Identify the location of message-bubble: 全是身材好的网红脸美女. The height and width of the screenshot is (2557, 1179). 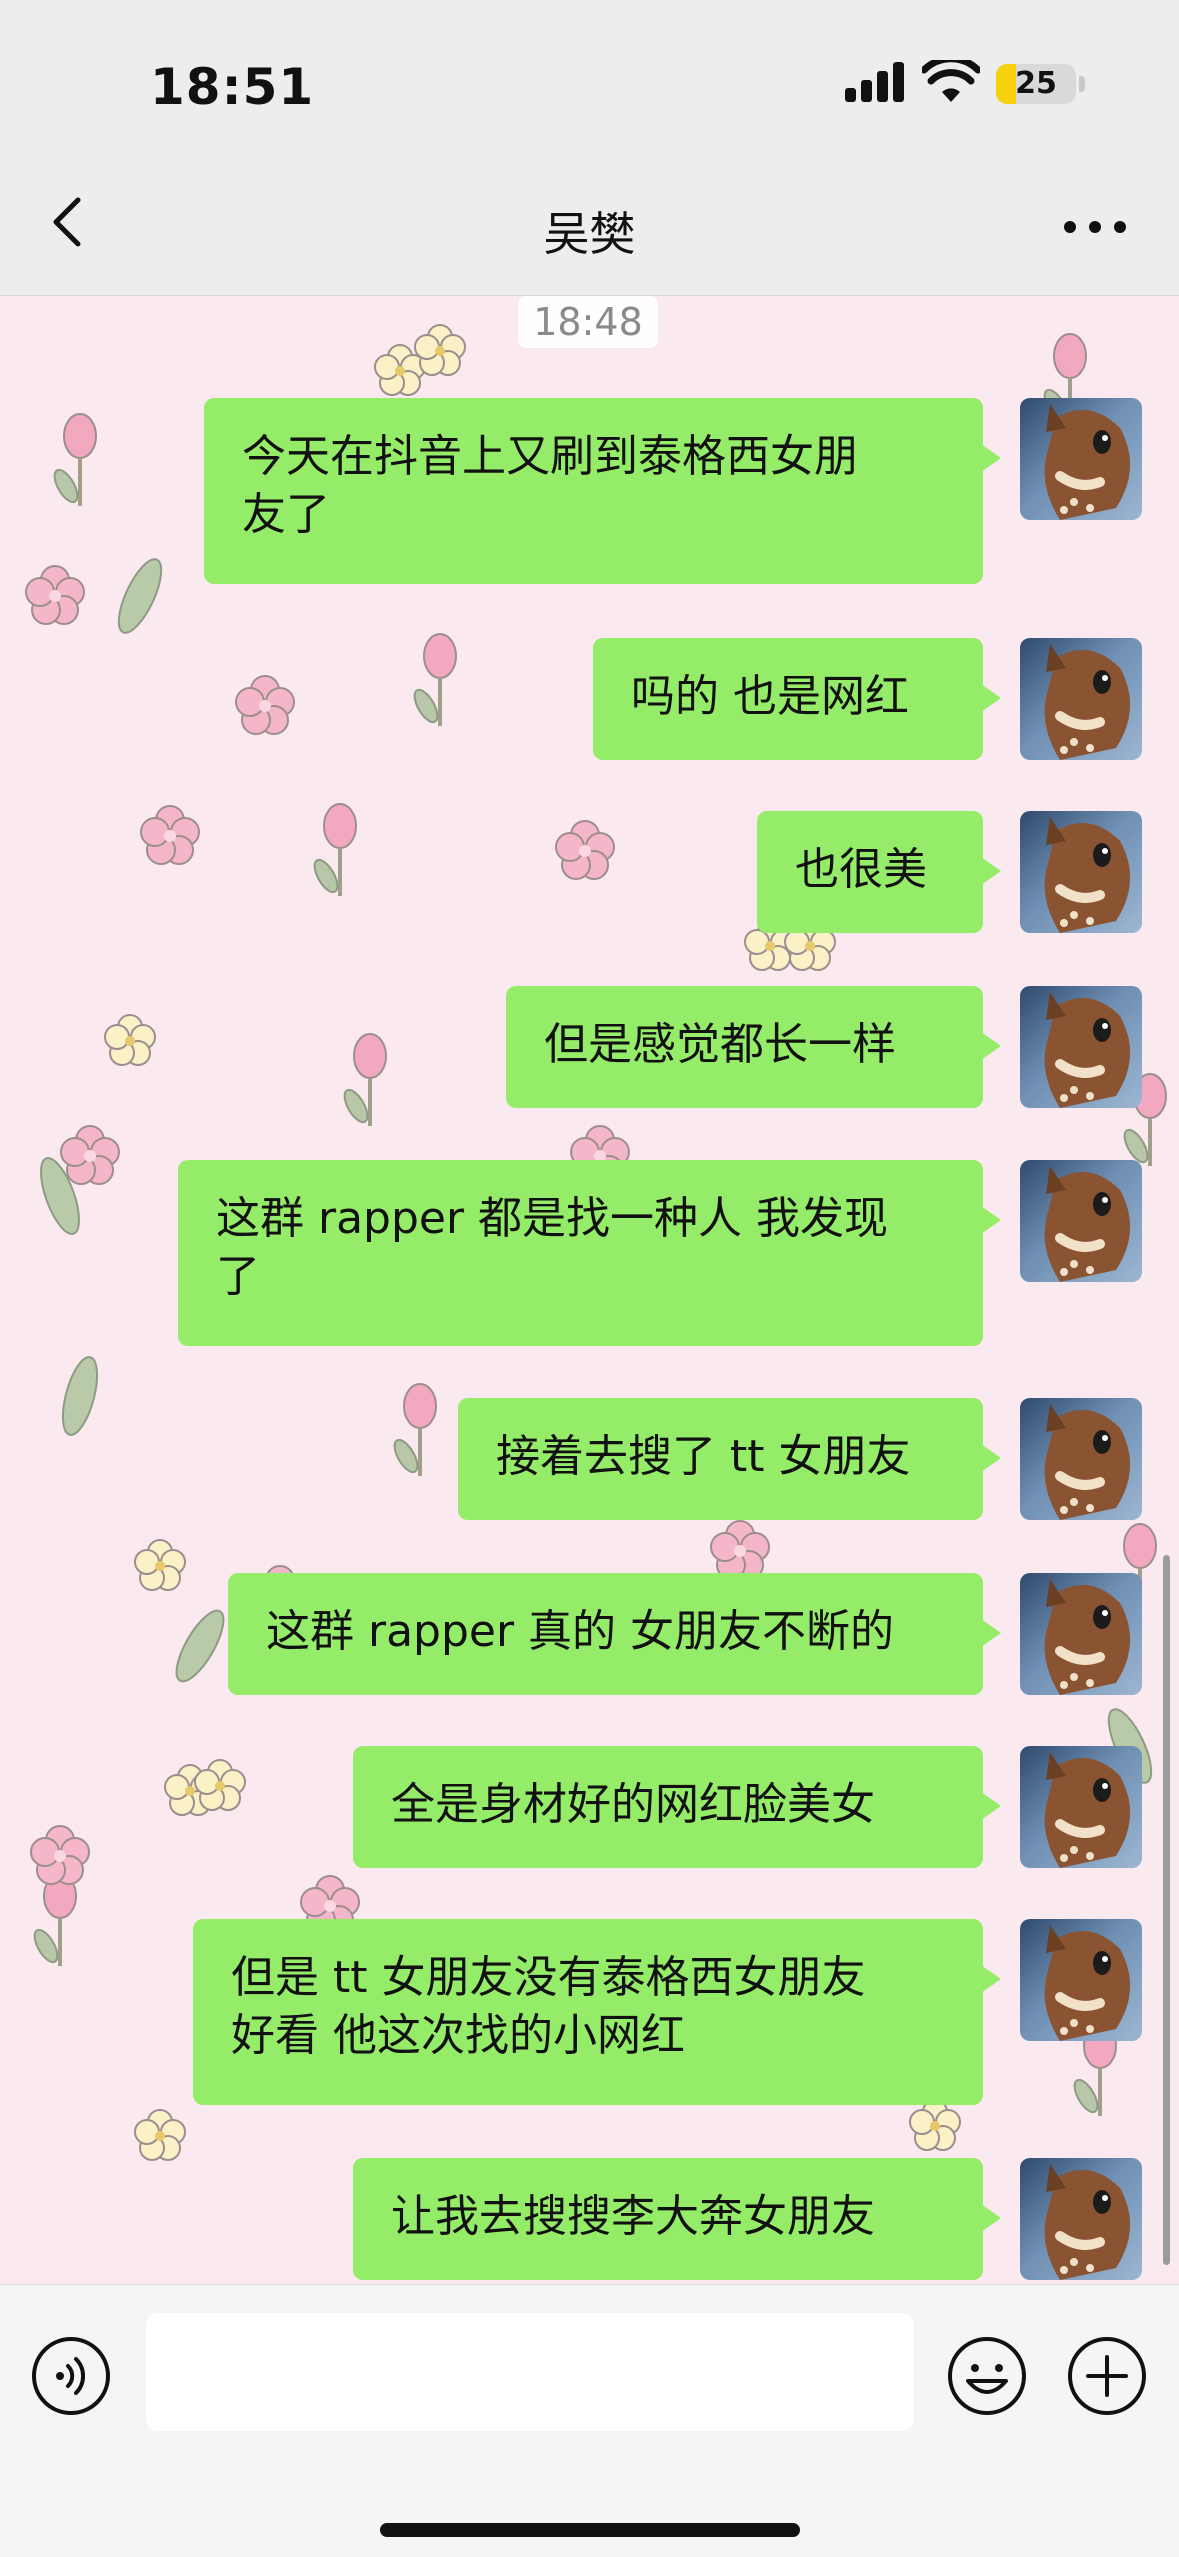
(677, 1807).